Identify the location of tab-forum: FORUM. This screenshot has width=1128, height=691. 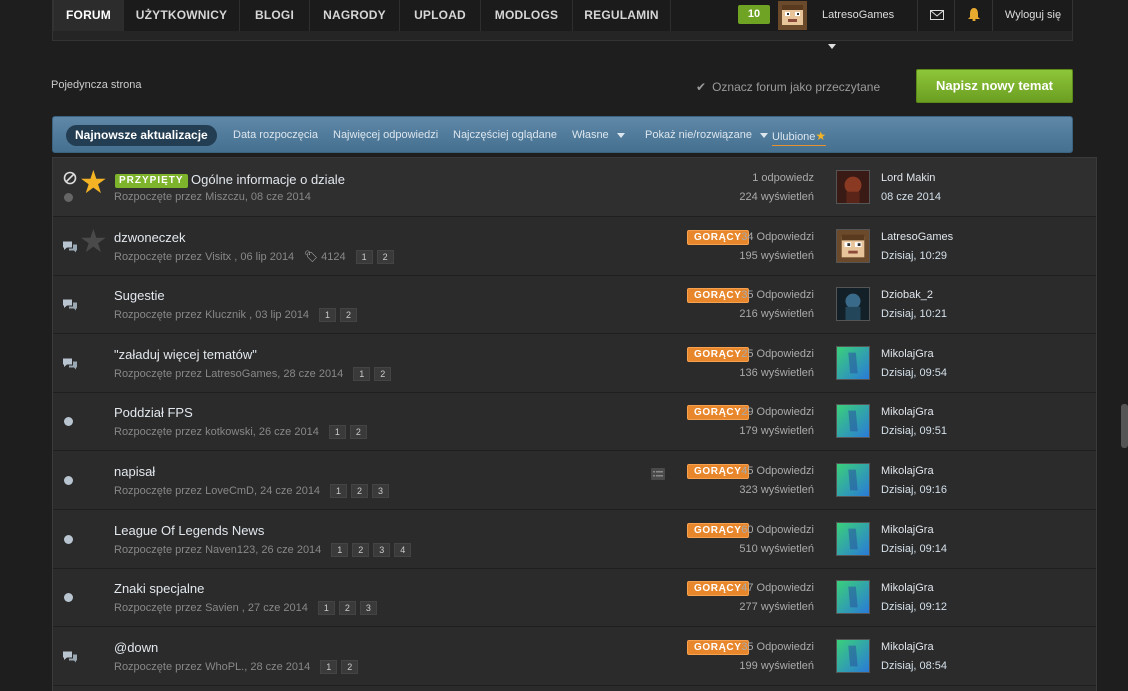
(88, 15).